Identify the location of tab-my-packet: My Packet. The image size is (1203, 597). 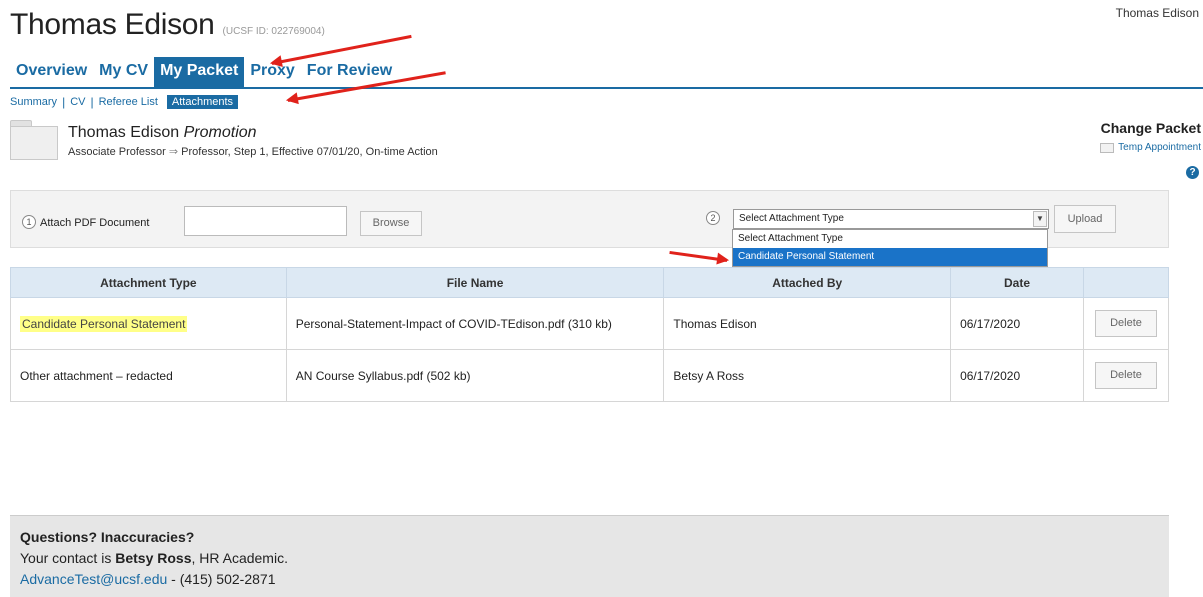
(199, 72).